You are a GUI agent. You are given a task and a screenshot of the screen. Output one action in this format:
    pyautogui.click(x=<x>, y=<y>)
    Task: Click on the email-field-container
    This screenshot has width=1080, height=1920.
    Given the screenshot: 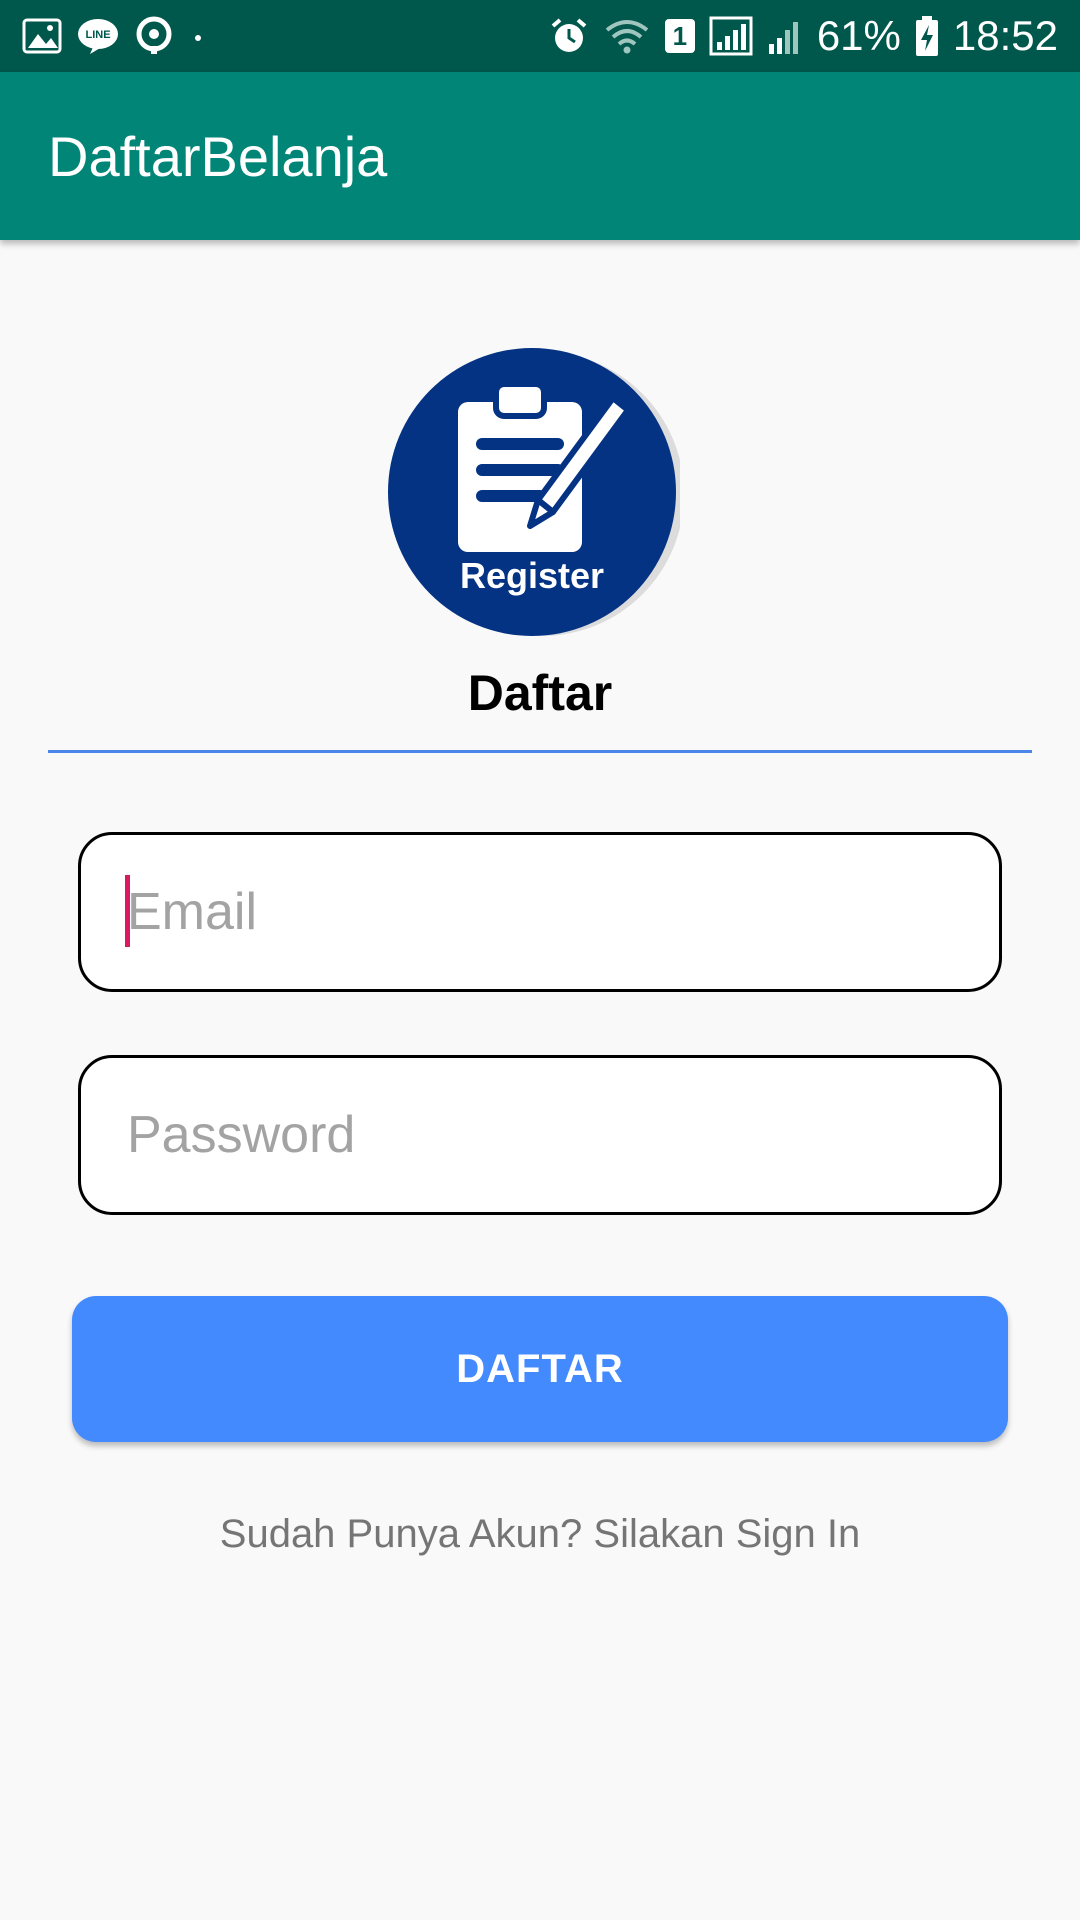 What is the action you would take?
    pyautogui.click(x=540, y=912)
    